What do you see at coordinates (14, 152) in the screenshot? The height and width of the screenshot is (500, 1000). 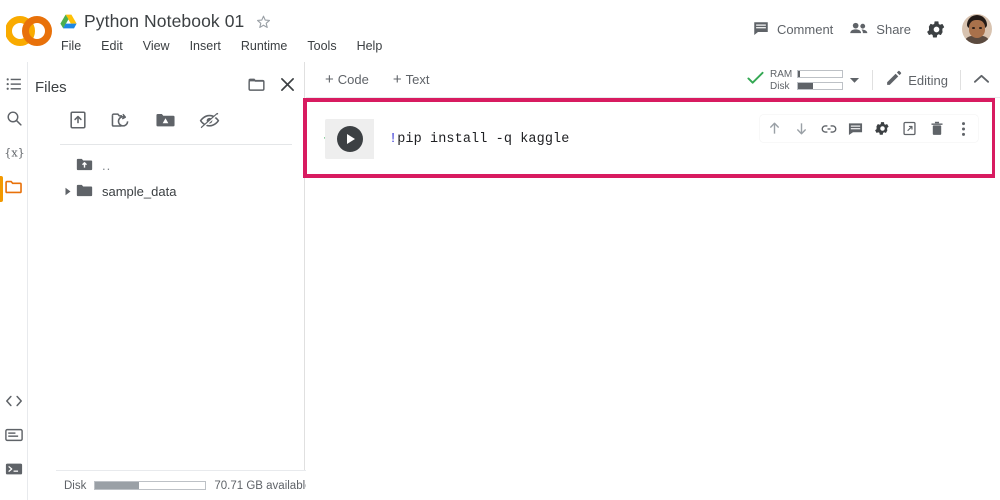 I see `svg-text: {x}` at bounding box center [14, 152].